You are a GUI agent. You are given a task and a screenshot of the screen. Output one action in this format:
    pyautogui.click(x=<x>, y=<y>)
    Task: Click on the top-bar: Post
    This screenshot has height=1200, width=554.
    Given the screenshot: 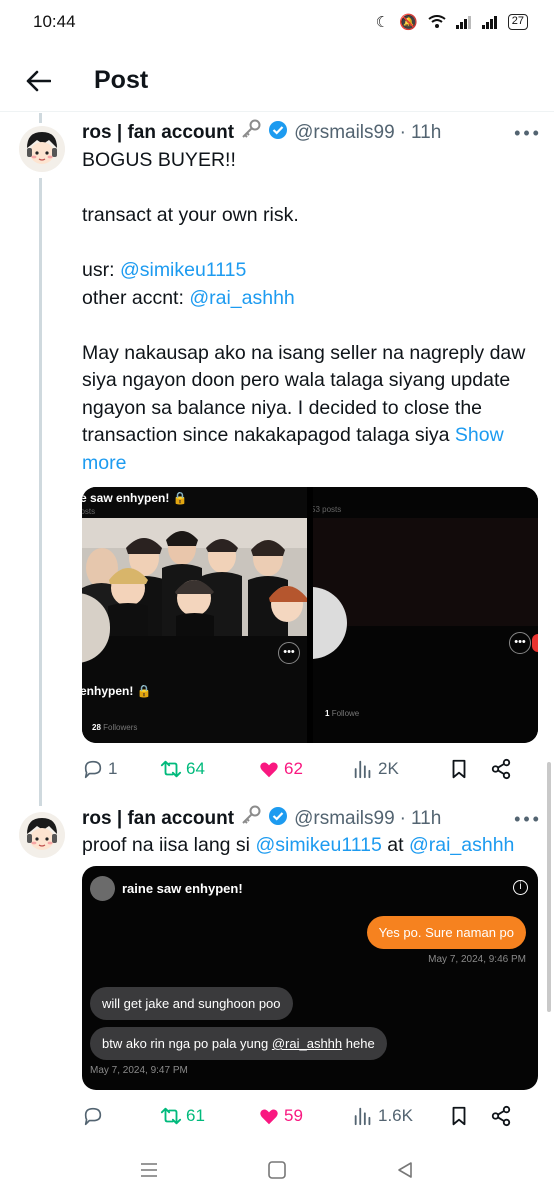 What is the action you would take?
    pyautogui.click(x=277, y=81)
    